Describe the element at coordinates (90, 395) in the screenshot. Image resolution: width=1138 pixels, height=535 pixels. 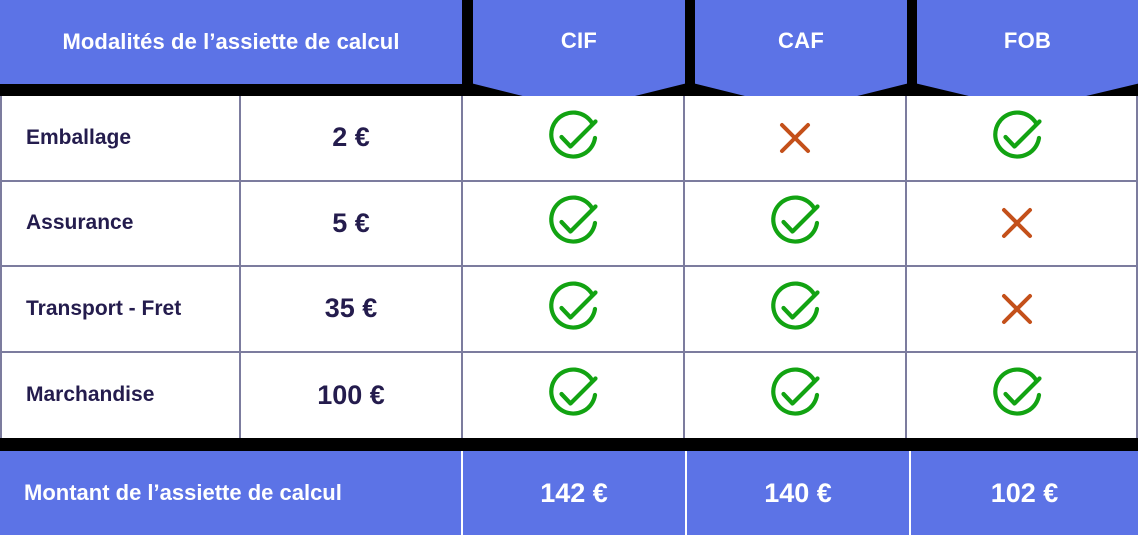
I see `row-label: Marchandise` at that location.